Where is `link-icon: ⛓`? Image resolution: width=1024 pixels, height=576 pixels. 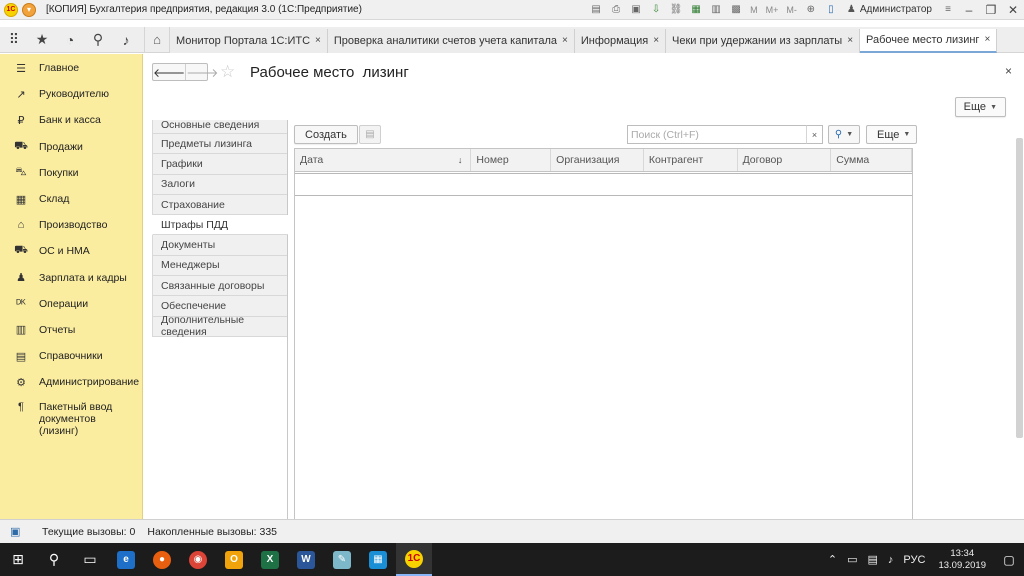 link-icon: ⛓ is located at coordinates (676, 10).